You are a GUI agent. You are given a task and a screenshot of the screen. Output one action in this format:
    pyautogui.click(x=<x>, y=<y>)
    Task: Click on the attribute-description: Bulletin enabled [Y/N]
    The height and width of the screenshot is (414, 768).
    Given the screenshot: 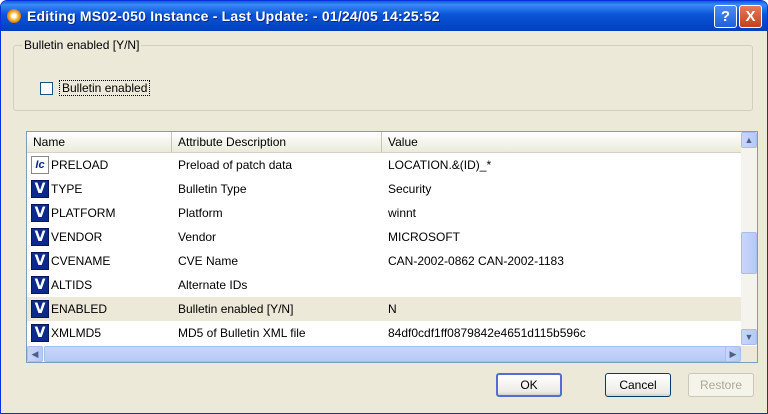 What is the action you would take?
    pyautogui.click(x=236, y=309)
    